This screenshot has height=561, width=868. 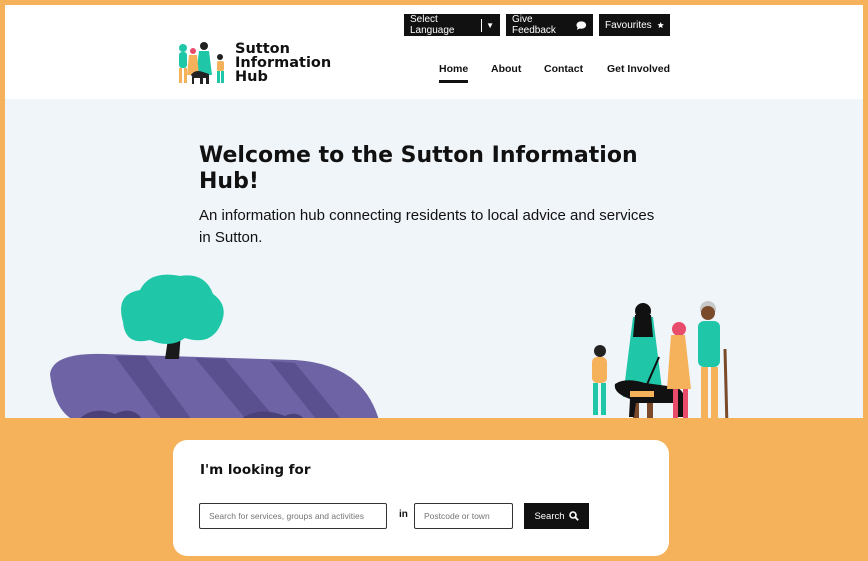 I want to click on nav-home: Home, so click(x=454, y=73).